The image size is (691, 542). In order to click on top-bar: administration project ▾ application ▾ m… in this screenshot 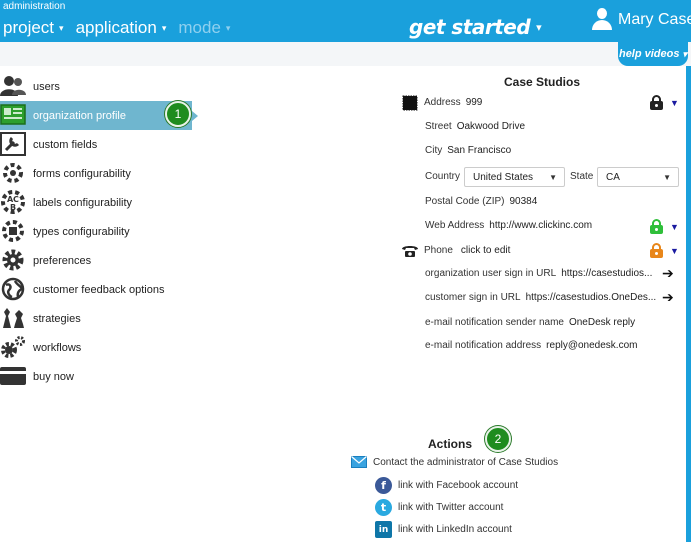, I will do `click(345, 21)`.